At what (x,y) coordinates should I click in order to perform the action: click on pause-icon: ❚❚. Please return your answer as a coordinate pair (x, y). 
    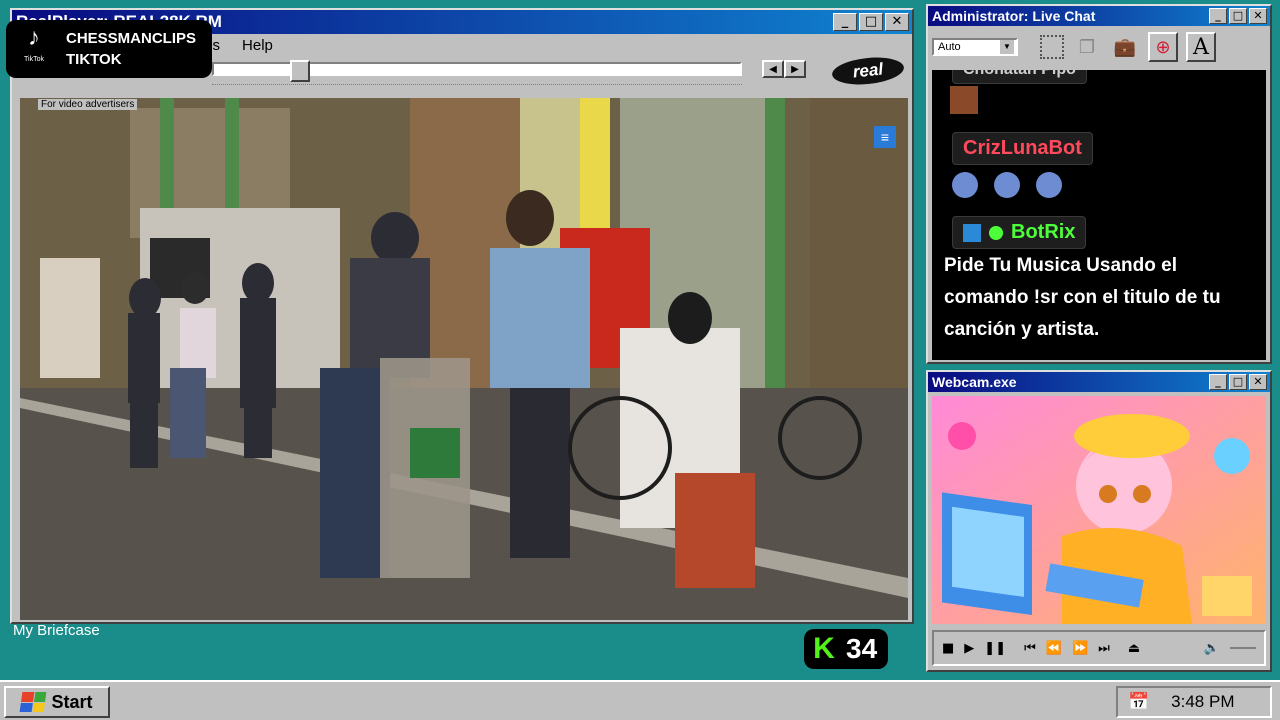
    Looking at the image, I should click on (995, 648).